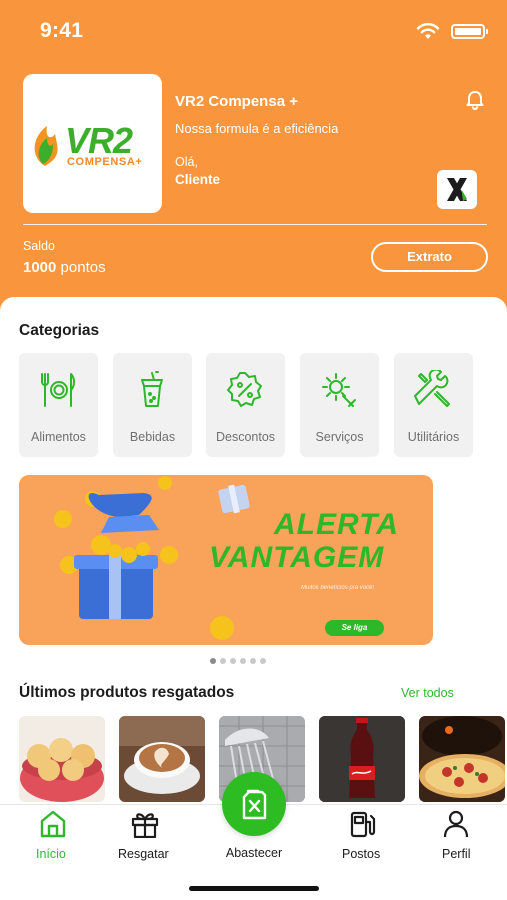  What do you see at coordinates (145, 825) in the screenshot?
I see `gift-icon` at bounding box center [145, 825].